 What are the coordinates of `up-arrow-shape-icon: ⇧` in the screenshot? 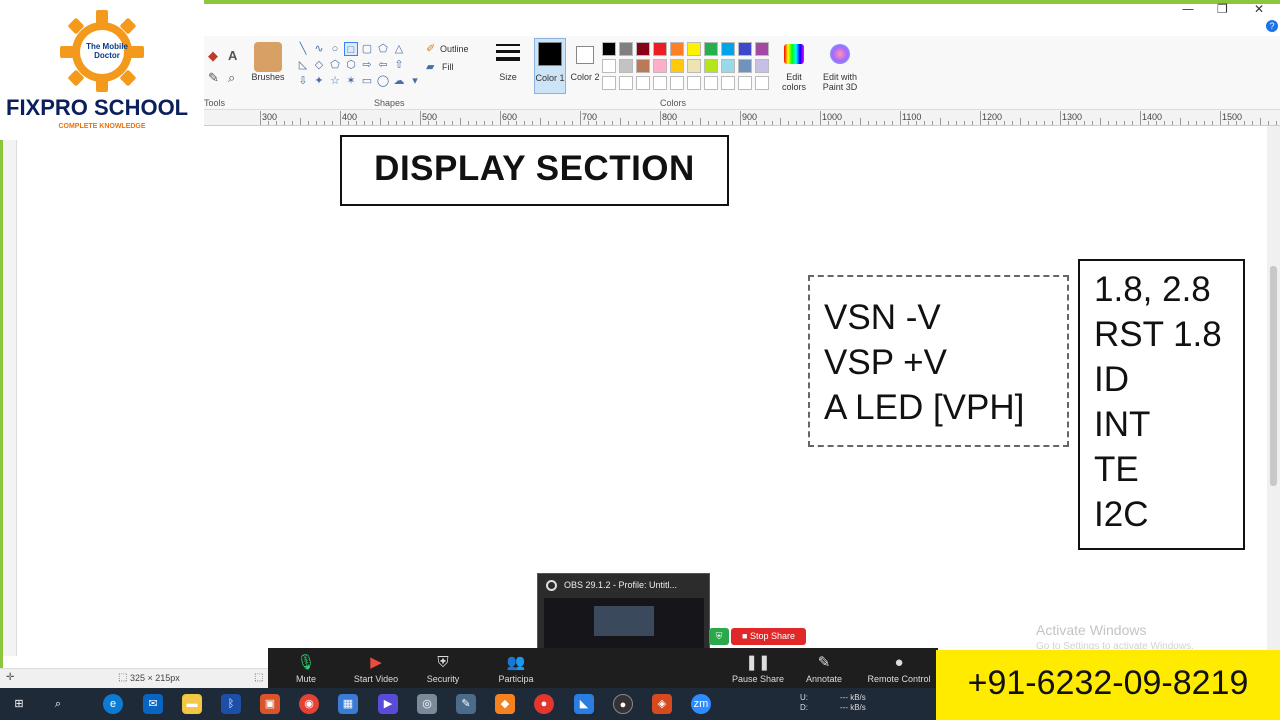 It's located at (399, 65).